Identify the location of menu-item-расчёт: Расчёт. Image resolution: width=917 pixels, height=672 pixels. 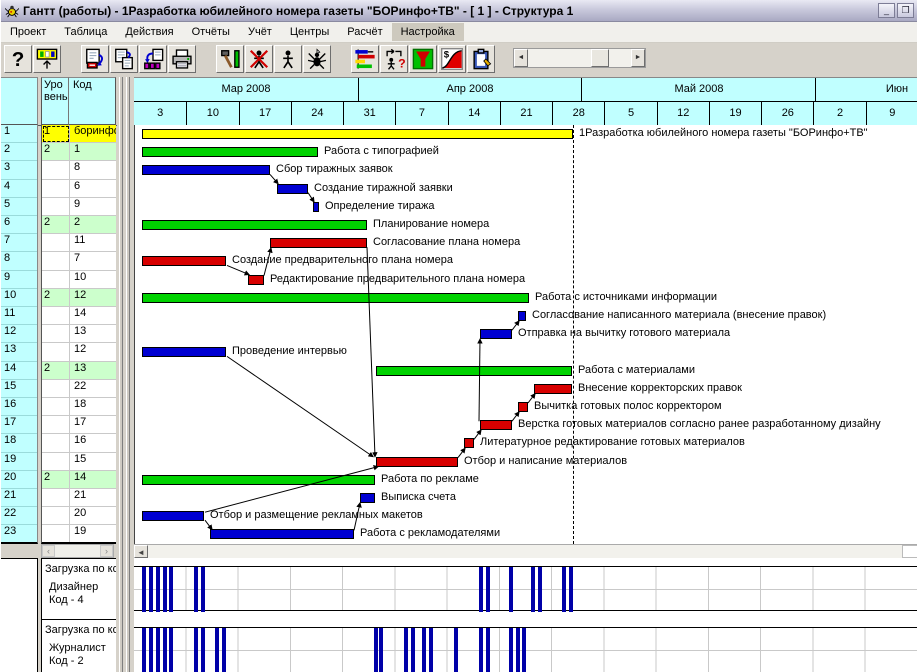
(364, 32).